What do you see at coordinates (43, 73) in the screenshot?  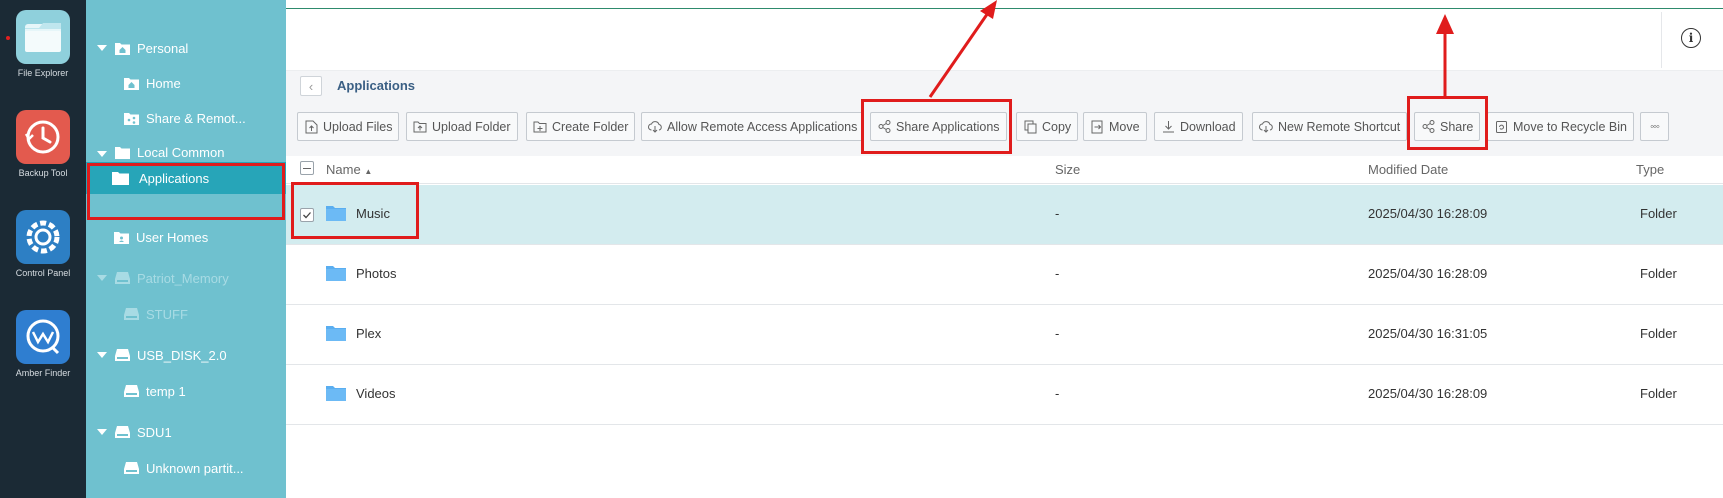 I see `dock-app-label: File Explorer` at bounding box center [43, 73].